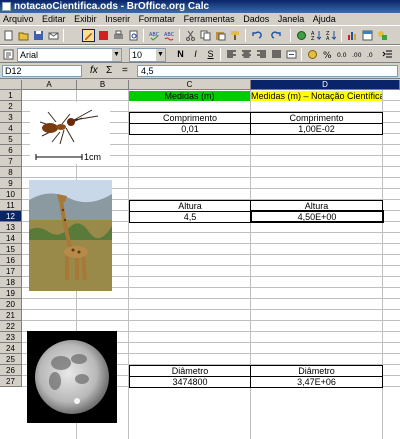 The height and width of the screenshot is (439, 400). Describe the element at coordinates (367, 35) in the screenshot. I see `datapilot-icon` at that location.